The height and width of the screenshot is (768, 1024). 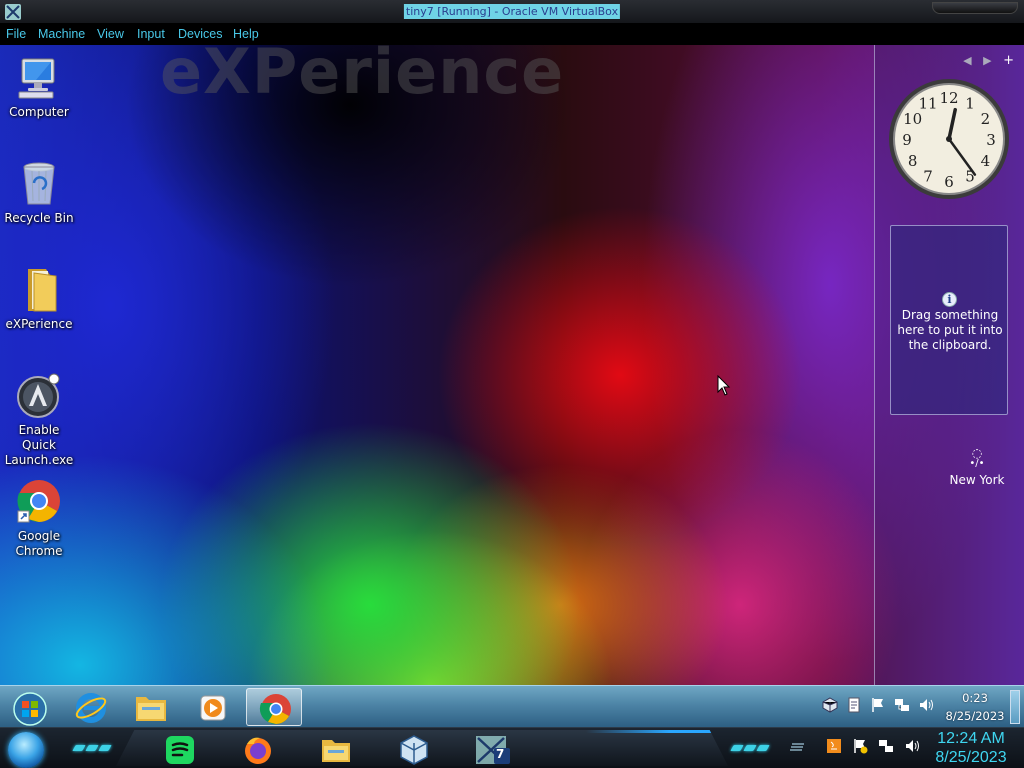 I want to click on guest-time: 0:23, so click(x=975, y=698).